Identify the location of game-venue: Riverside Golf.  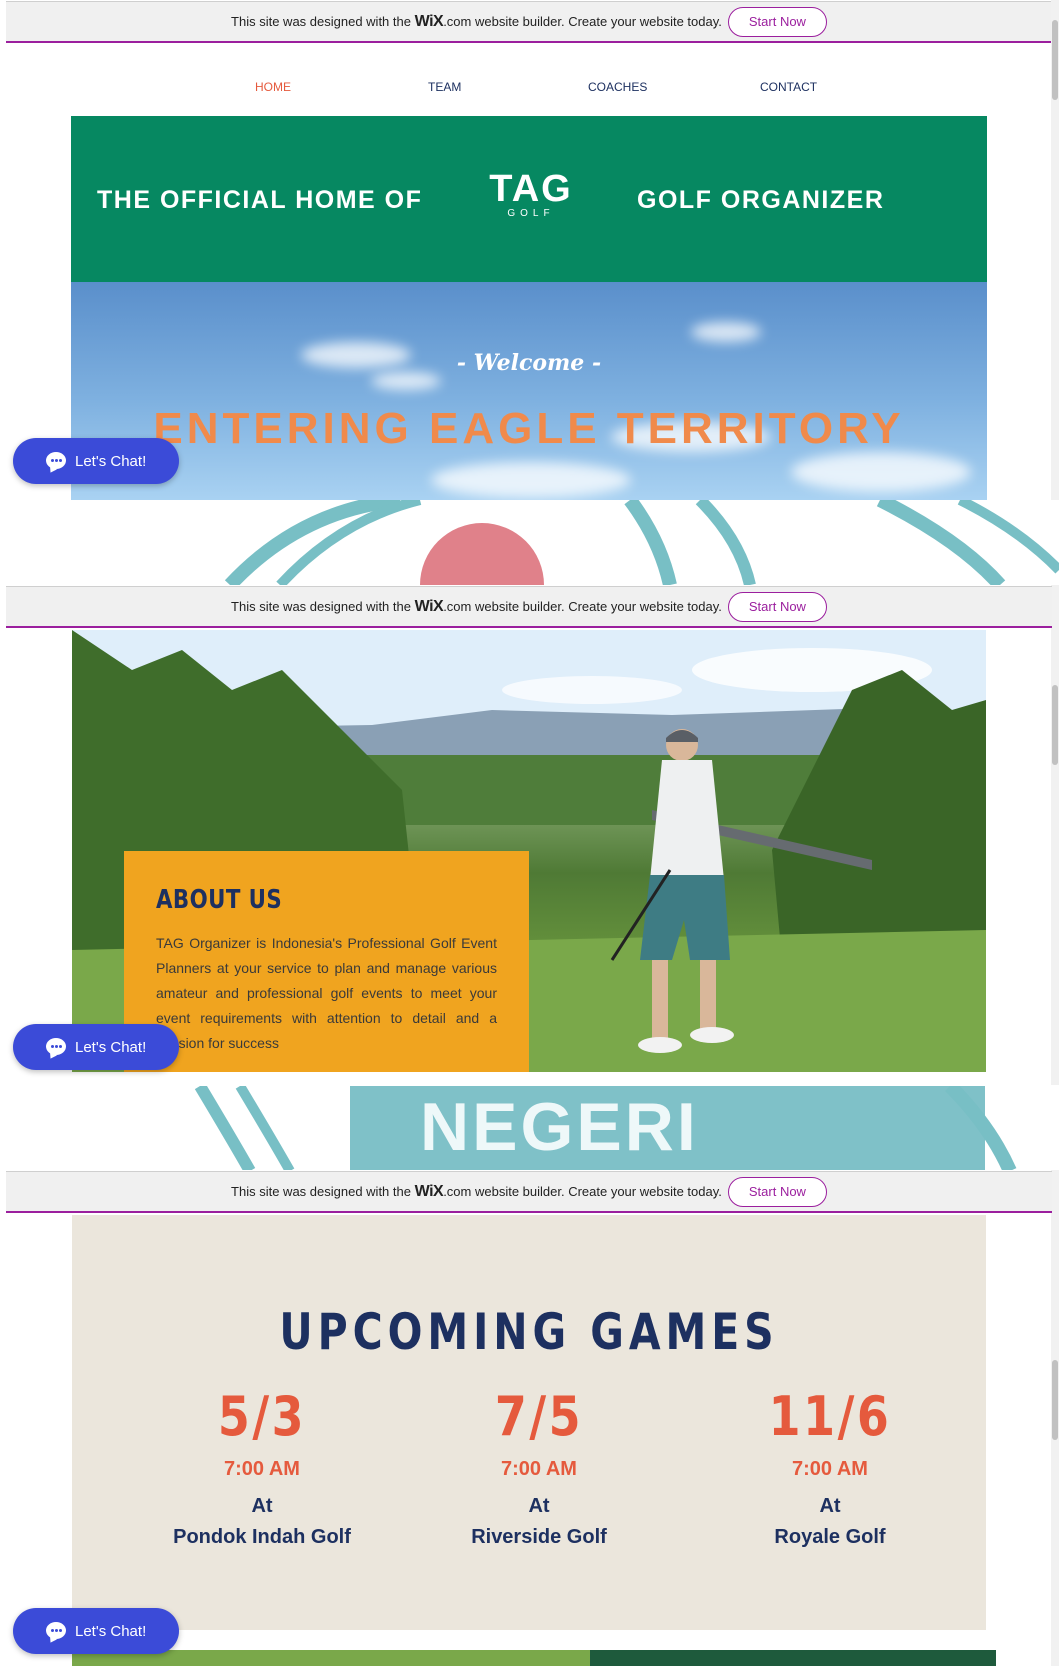
(539, 1537).